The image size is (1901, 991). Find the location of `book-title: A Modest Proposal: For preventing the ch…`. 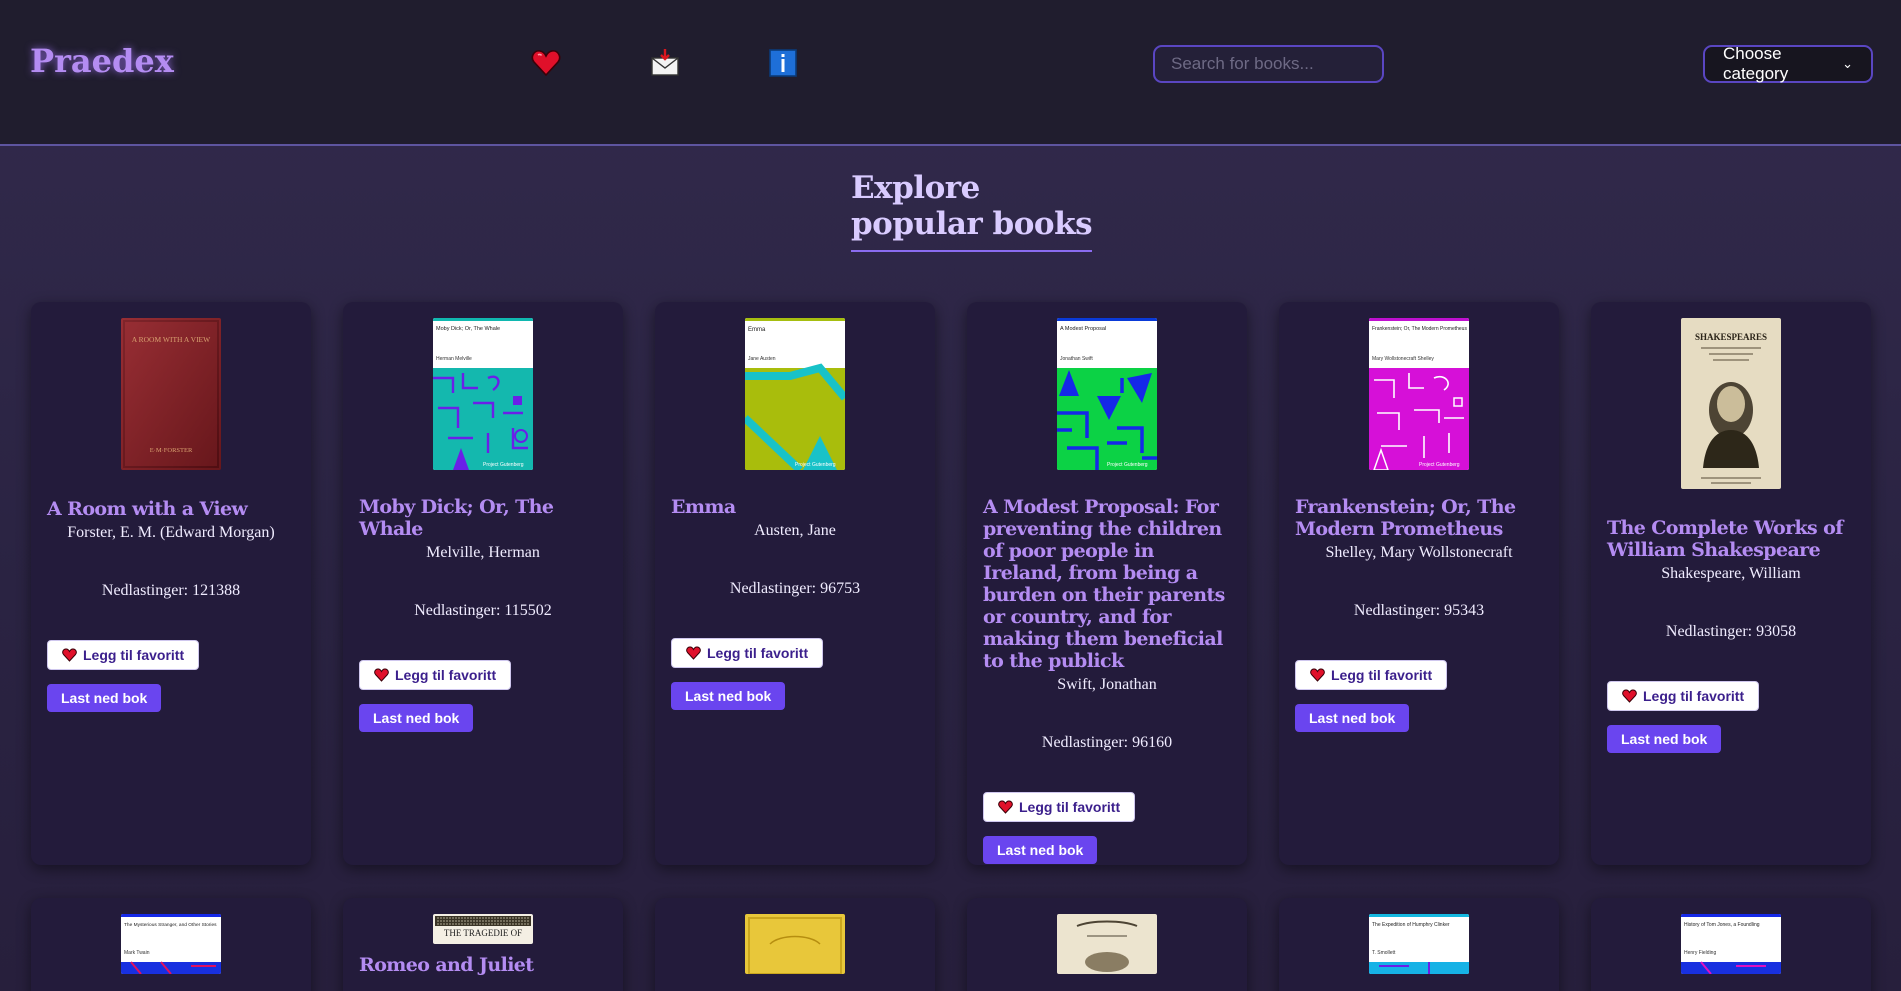

book-title: A Modest Proposal: For preventing the ch… is located at coordinates (1107, 584).